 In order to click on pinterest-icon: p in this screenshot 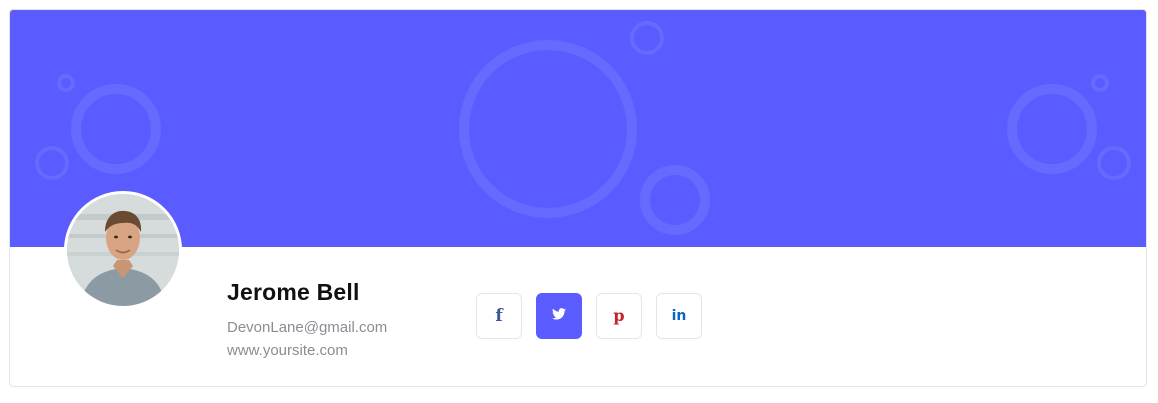, I will do `click(619, 315)`.